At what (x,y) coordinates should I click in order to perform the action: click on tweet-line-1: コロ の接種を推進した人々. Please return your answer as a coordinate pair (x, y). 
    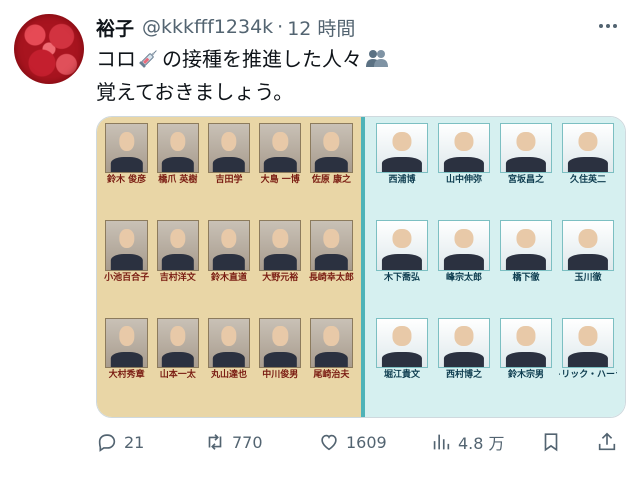
    Looking at the image, I should click on (360, 60).